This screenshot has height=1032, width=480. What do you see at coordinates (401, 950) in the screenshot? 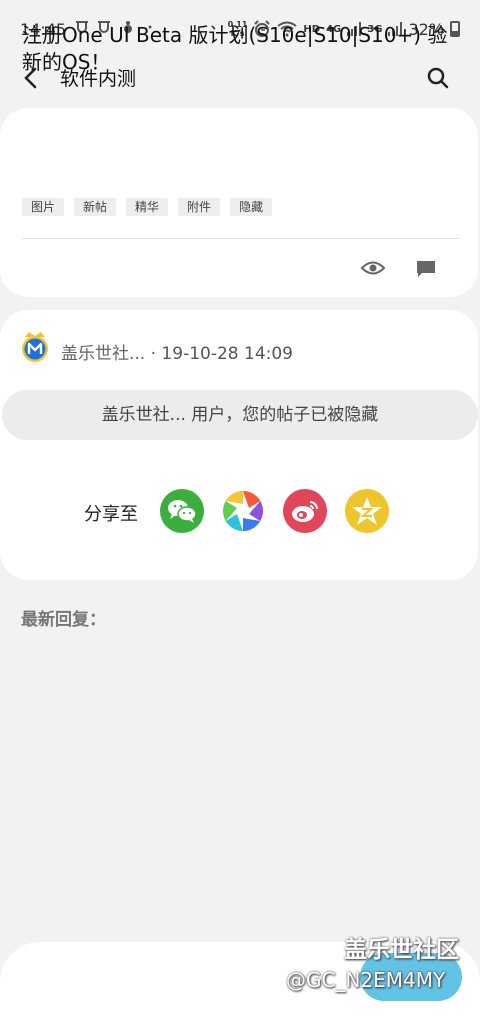
I see `watermark-forum: 盖乐世社区` at bounding box center [401, 950].